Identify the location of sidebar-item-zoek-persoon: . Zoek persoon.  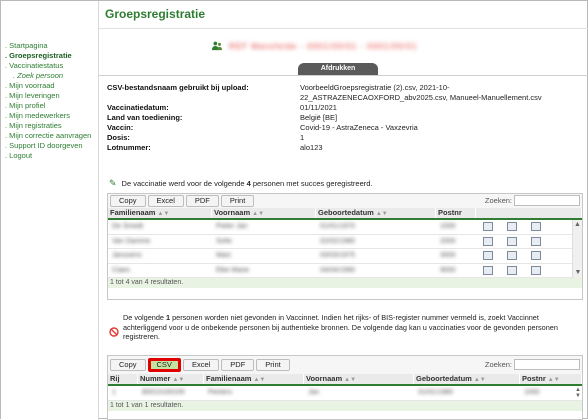
(49, 76).